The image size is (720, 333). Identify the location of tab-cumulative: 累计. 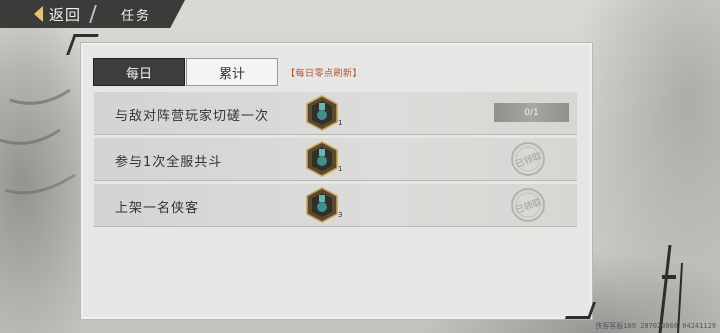
(232, 72).